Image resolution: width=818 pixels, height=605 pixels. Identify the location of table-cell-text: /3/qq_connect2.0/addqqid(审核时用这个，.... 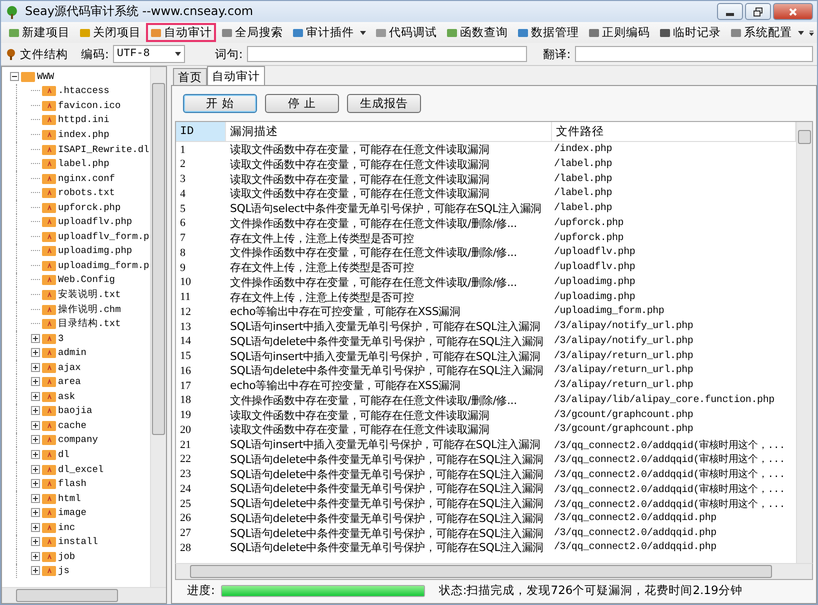
(669, 445).